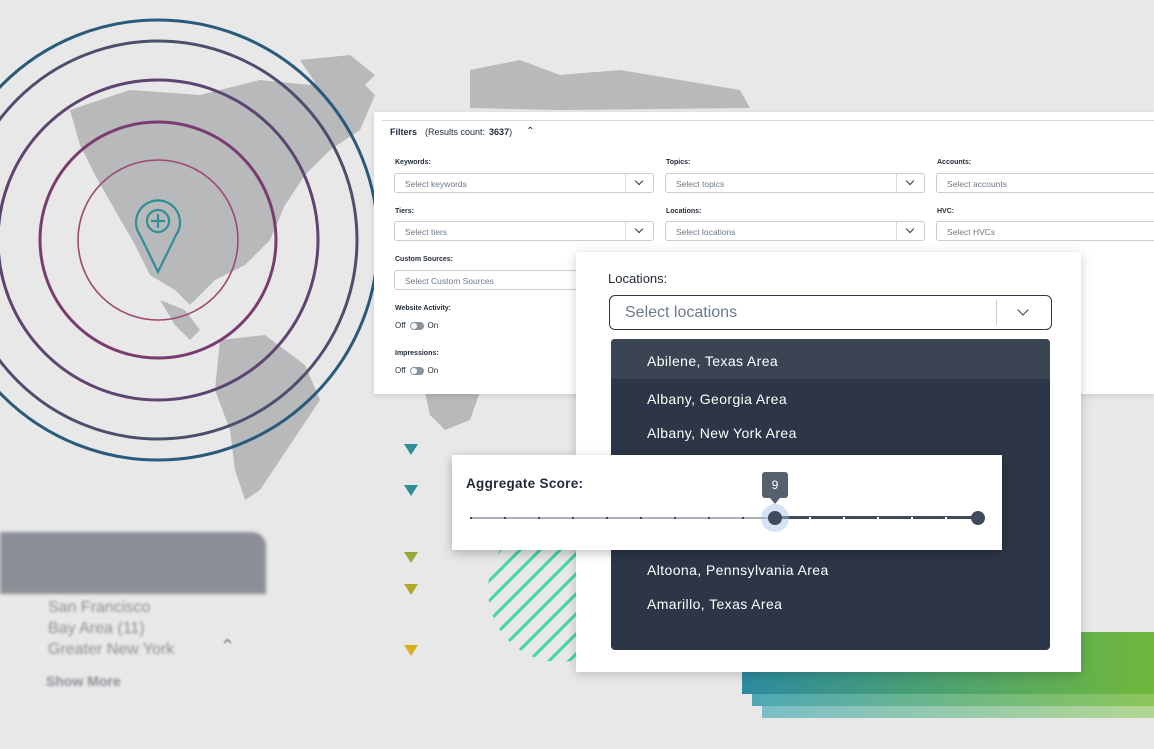  I want to click on locations-popup-label: Locations:, so click(638, 278).